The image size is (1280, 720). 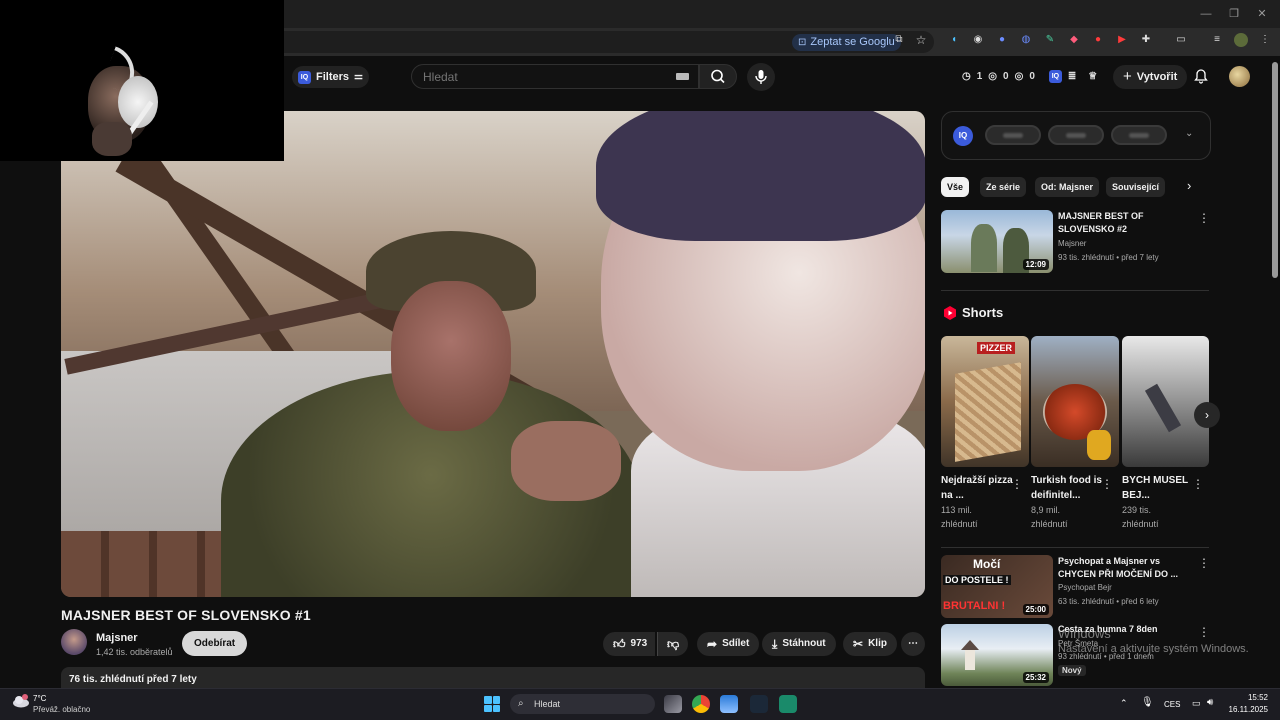 What do you see at coordinates (39, 698) in the screenshot?
I see `weather-temperature: 7°C` at bounding box center [39, 698].